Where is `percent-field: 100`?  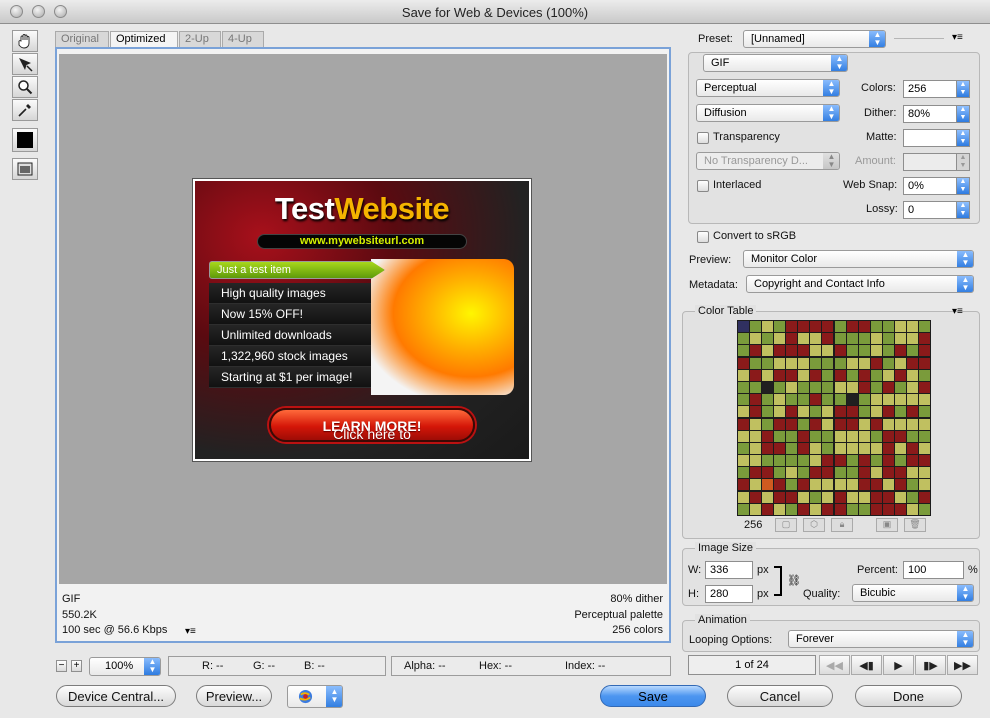 percent-field: 100 is located at coordinates (933, 570).